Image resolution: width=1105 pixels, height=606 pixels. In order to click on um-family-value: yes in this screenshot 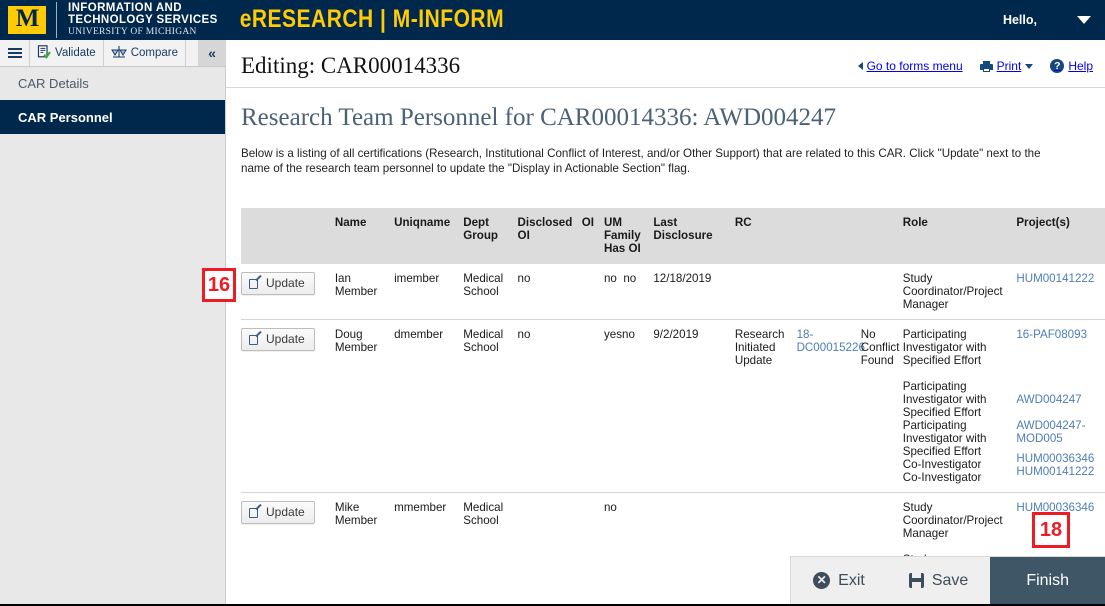, I will do `click(613, 334)`.